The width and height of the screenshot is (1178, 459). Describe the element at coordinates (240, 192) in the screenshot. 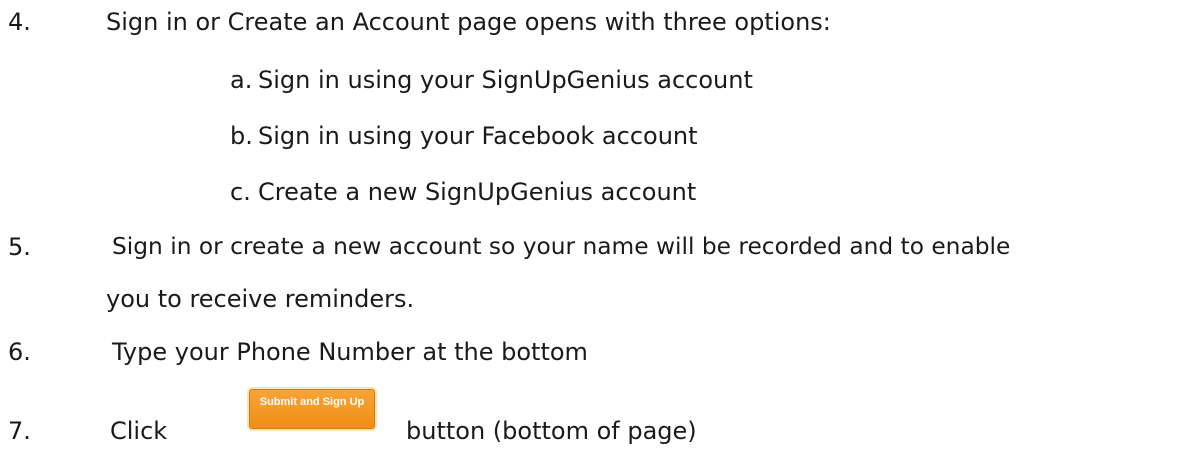

I see `option-c-letter: c.` at that location.